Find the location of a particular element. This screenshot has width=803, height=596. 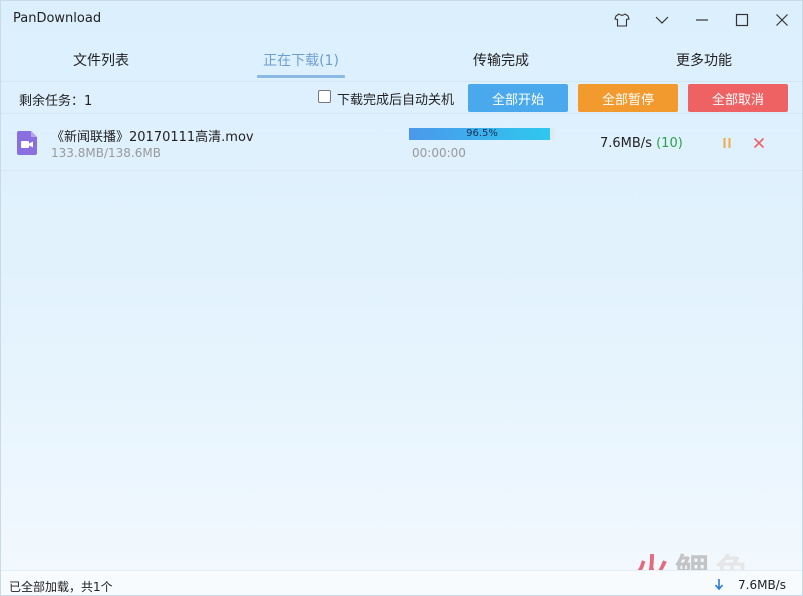

auto-shutdown-checkbox is located at coordinates (324, 96).